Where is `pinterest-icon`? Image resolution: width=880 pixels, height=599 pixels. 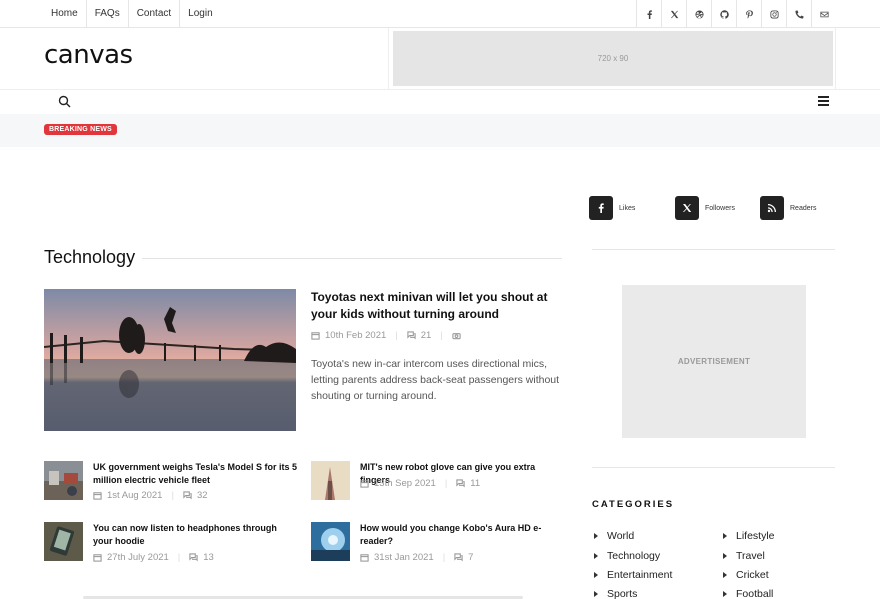
pinterest-icon is located at coordinates (749, 14).